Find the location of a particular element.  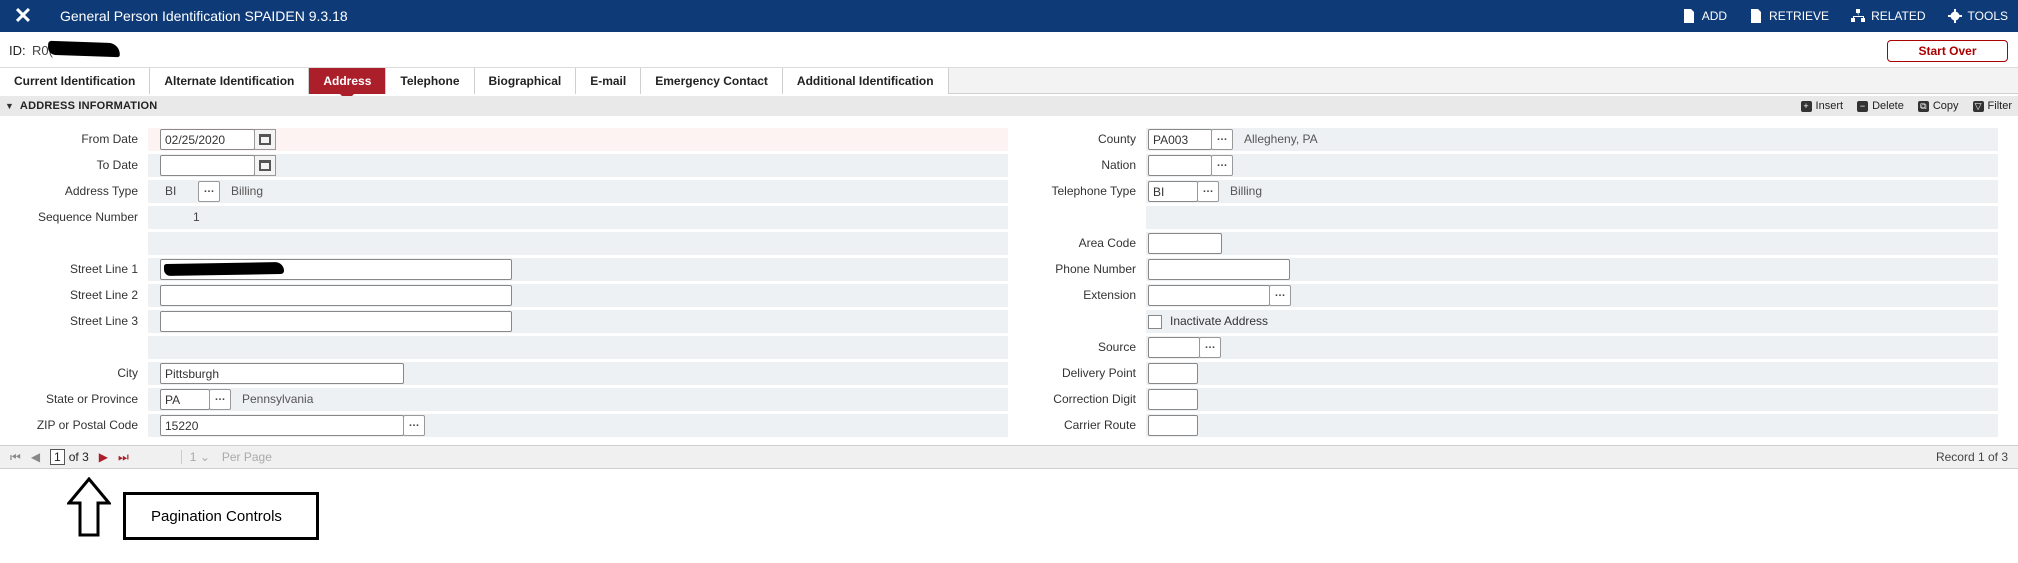

related-button: RELATED is located at coordinates (1888, 16).